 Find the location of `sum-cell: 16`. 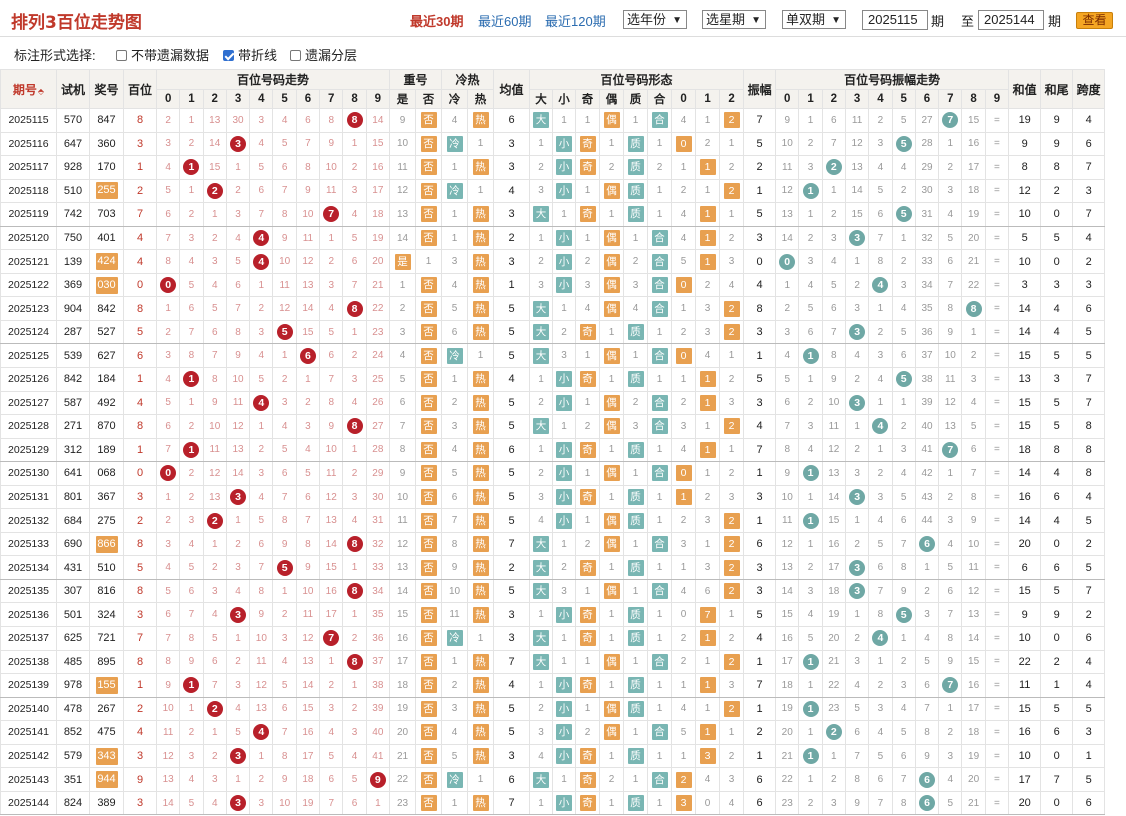

sum-cell: 16 is located at coordinates (1025, 497).